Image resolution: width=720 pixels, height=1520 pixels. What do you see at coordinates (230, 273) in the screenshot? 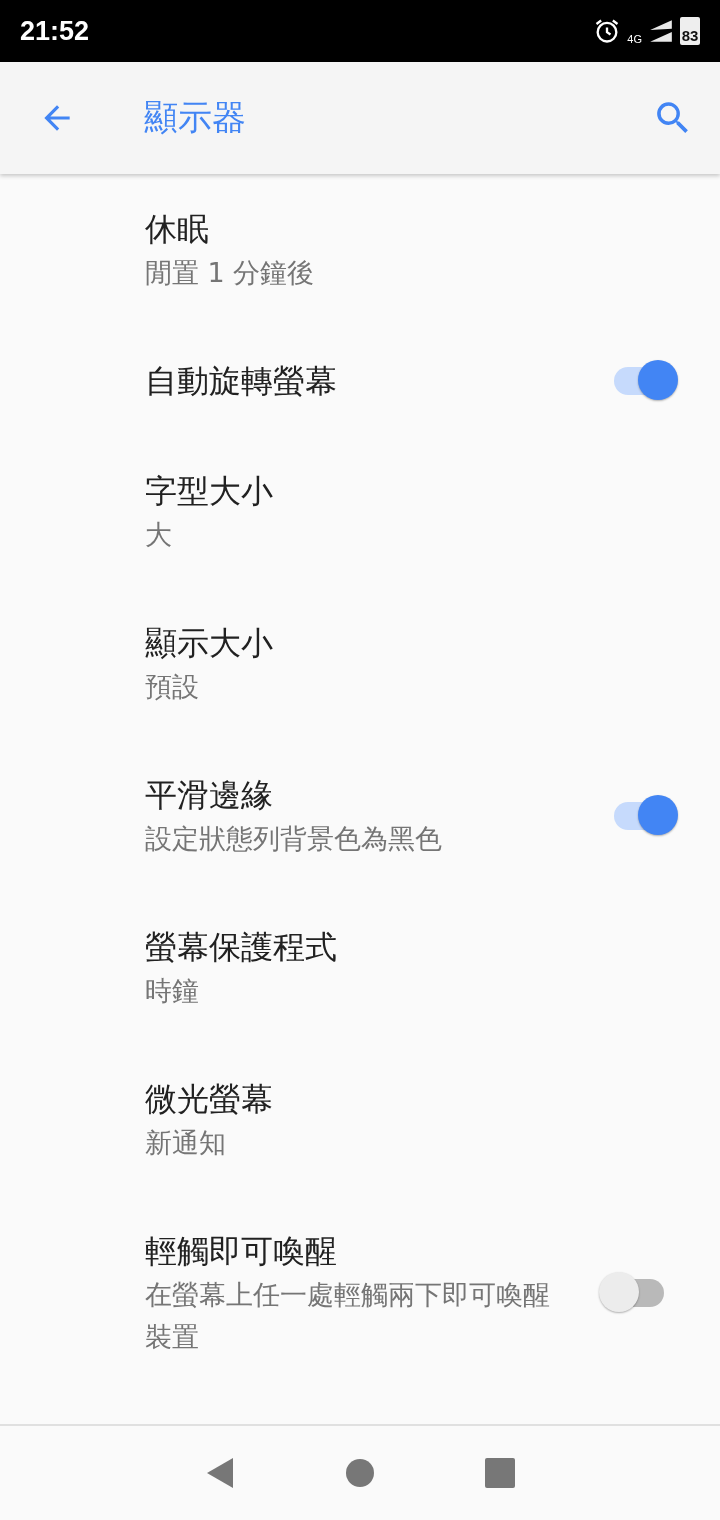
I see `setting-summary: 閒置 1 分鐘後` at bounding box center [230, 273].